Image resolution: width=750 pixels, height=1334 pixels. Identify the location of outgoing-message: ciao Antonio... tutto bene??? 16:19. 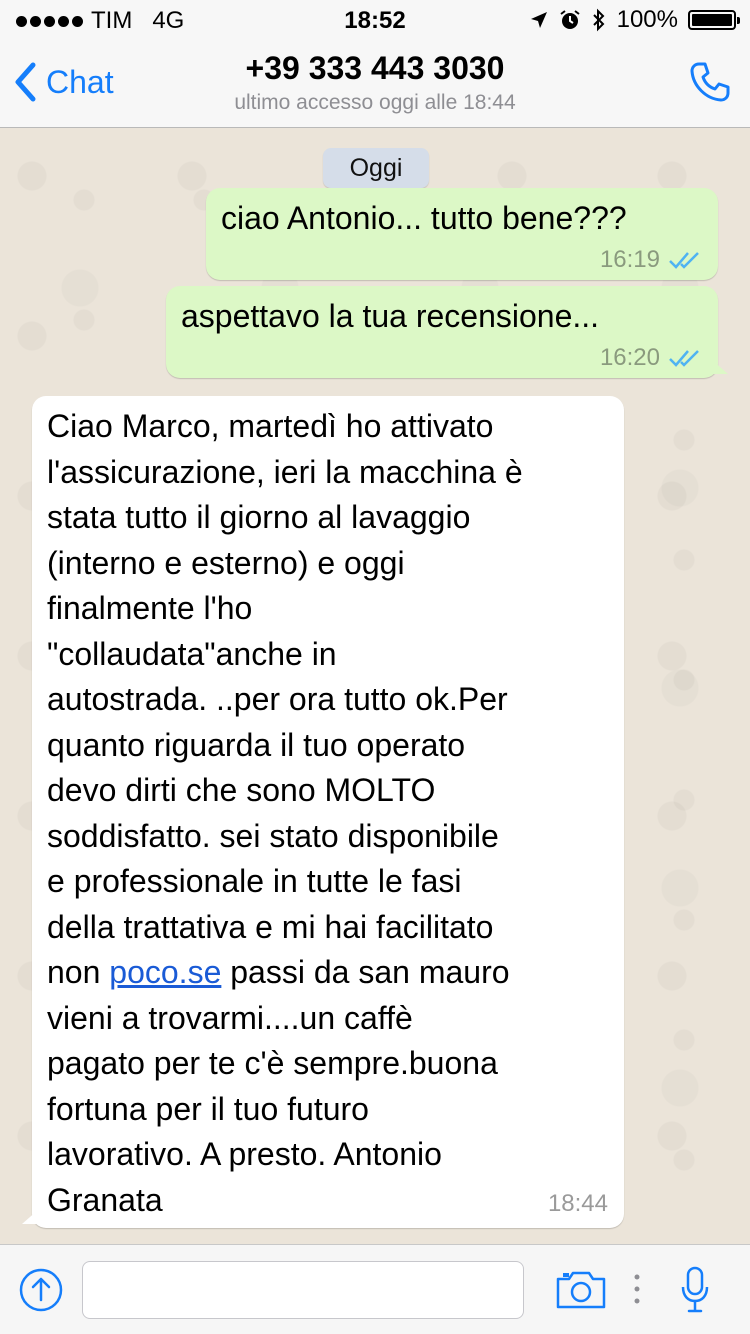
(462, 234).